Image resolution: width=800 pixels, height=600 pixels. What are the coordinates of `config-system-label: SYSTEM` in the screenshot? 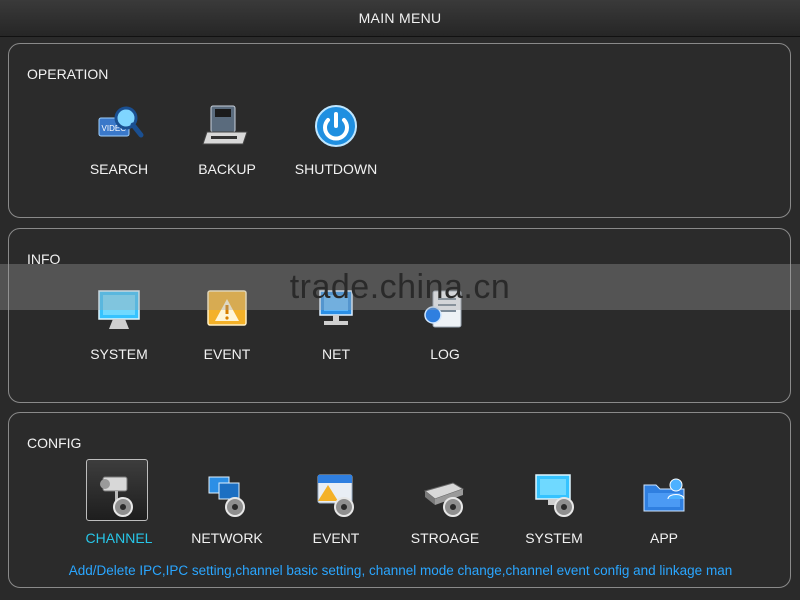 It's located at (554, 538).